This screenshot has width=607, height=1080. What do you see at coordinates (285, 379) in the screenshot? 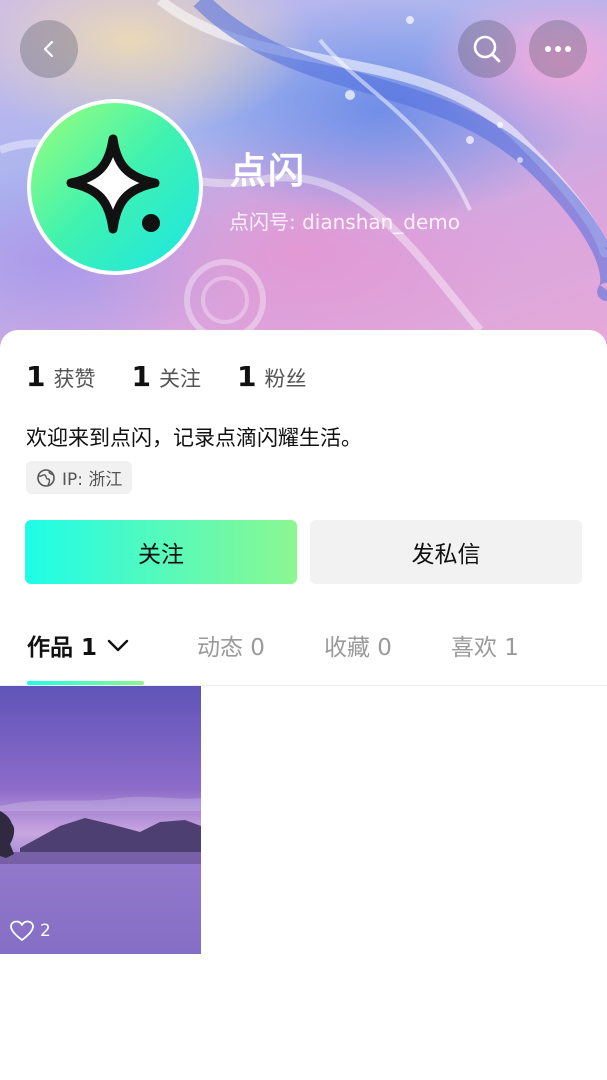
I see `stat-followers-label: 粉丝` at bounding box center [285, 379].